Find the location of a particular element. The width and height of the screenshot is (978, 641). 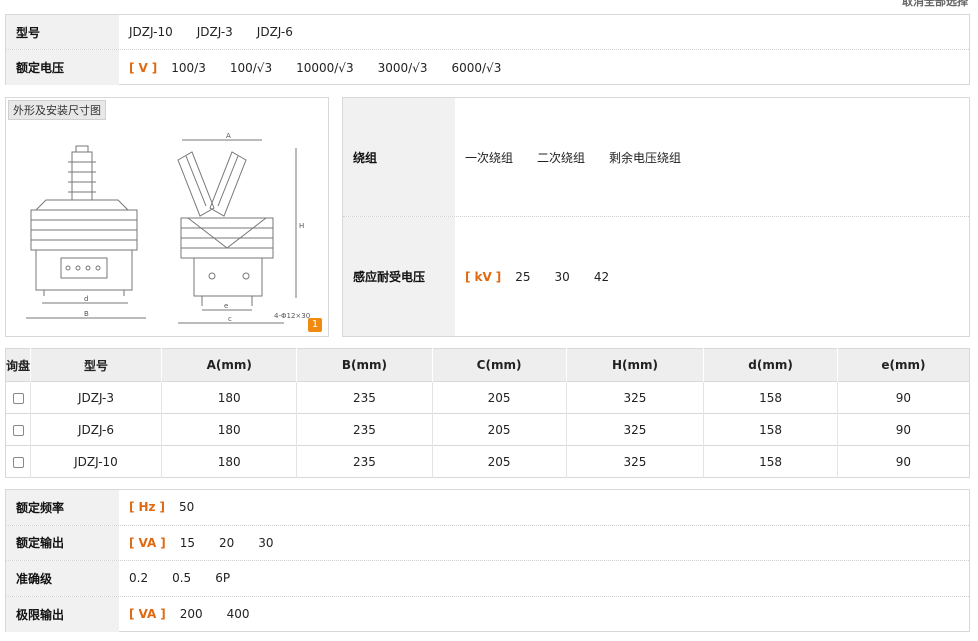

col-header: H(mm) is located at coordinates (634, 365).